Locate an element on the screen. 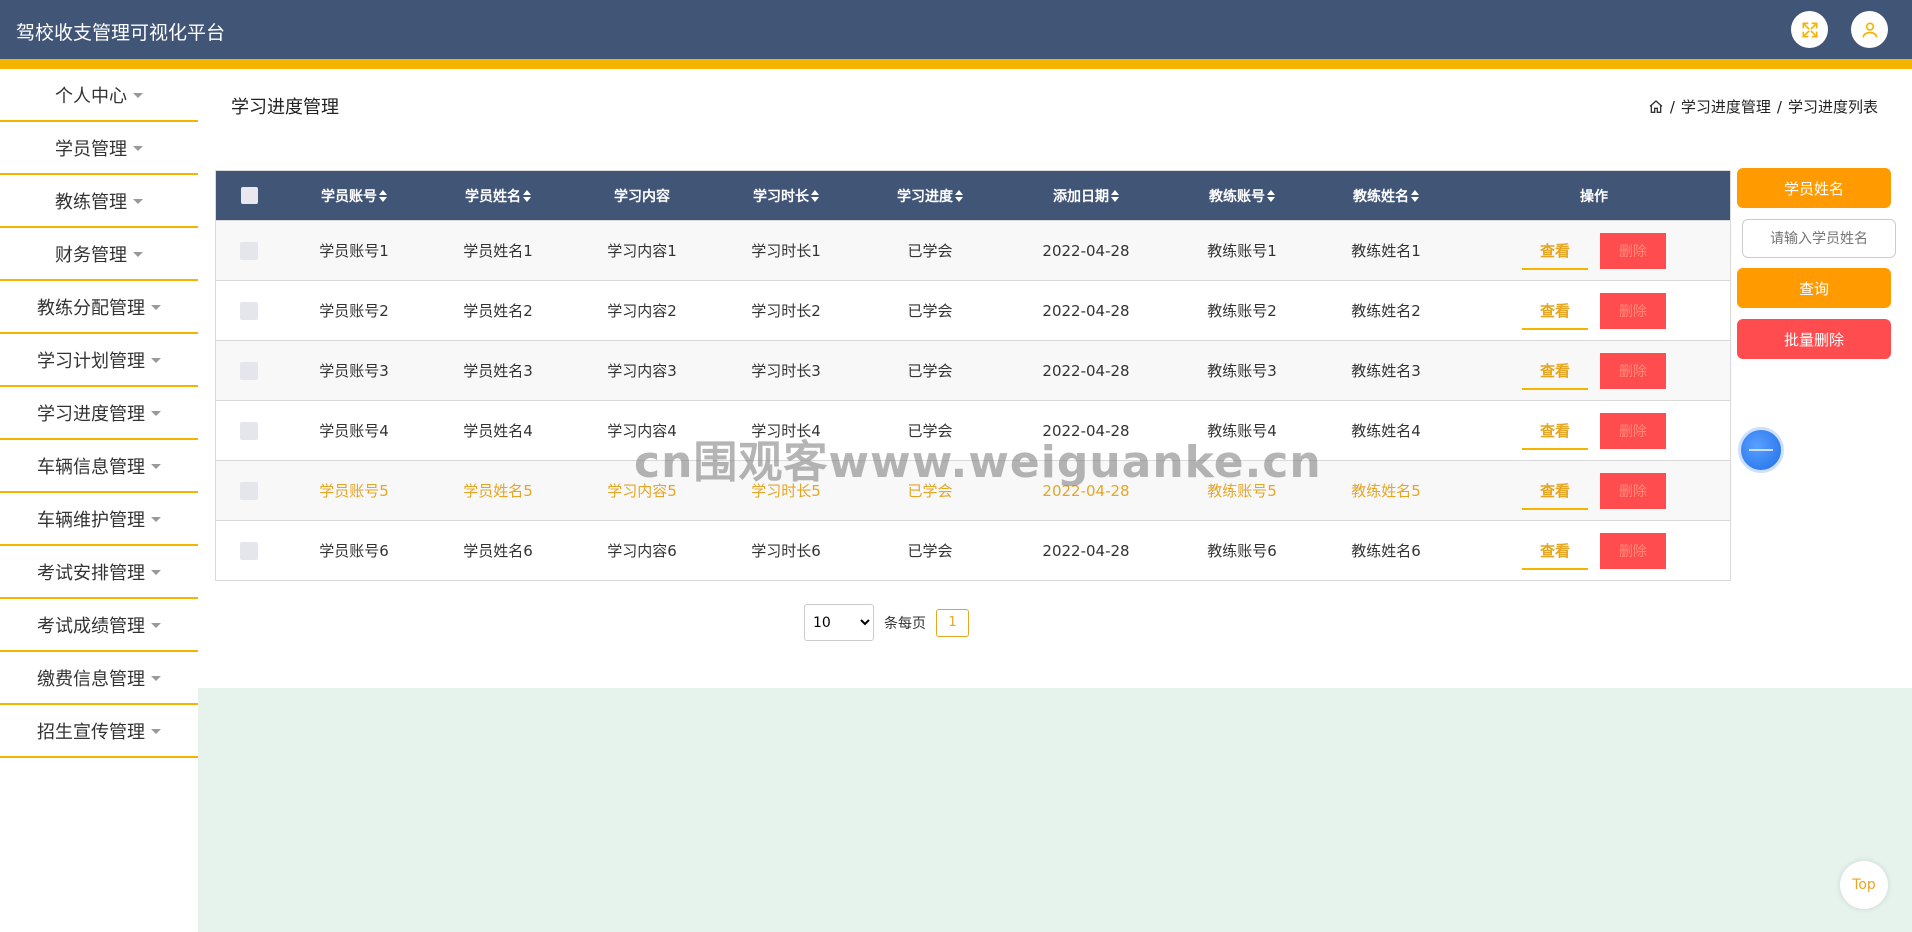  cell-duration: 学习时长3 is located at coordinates (786, 371).